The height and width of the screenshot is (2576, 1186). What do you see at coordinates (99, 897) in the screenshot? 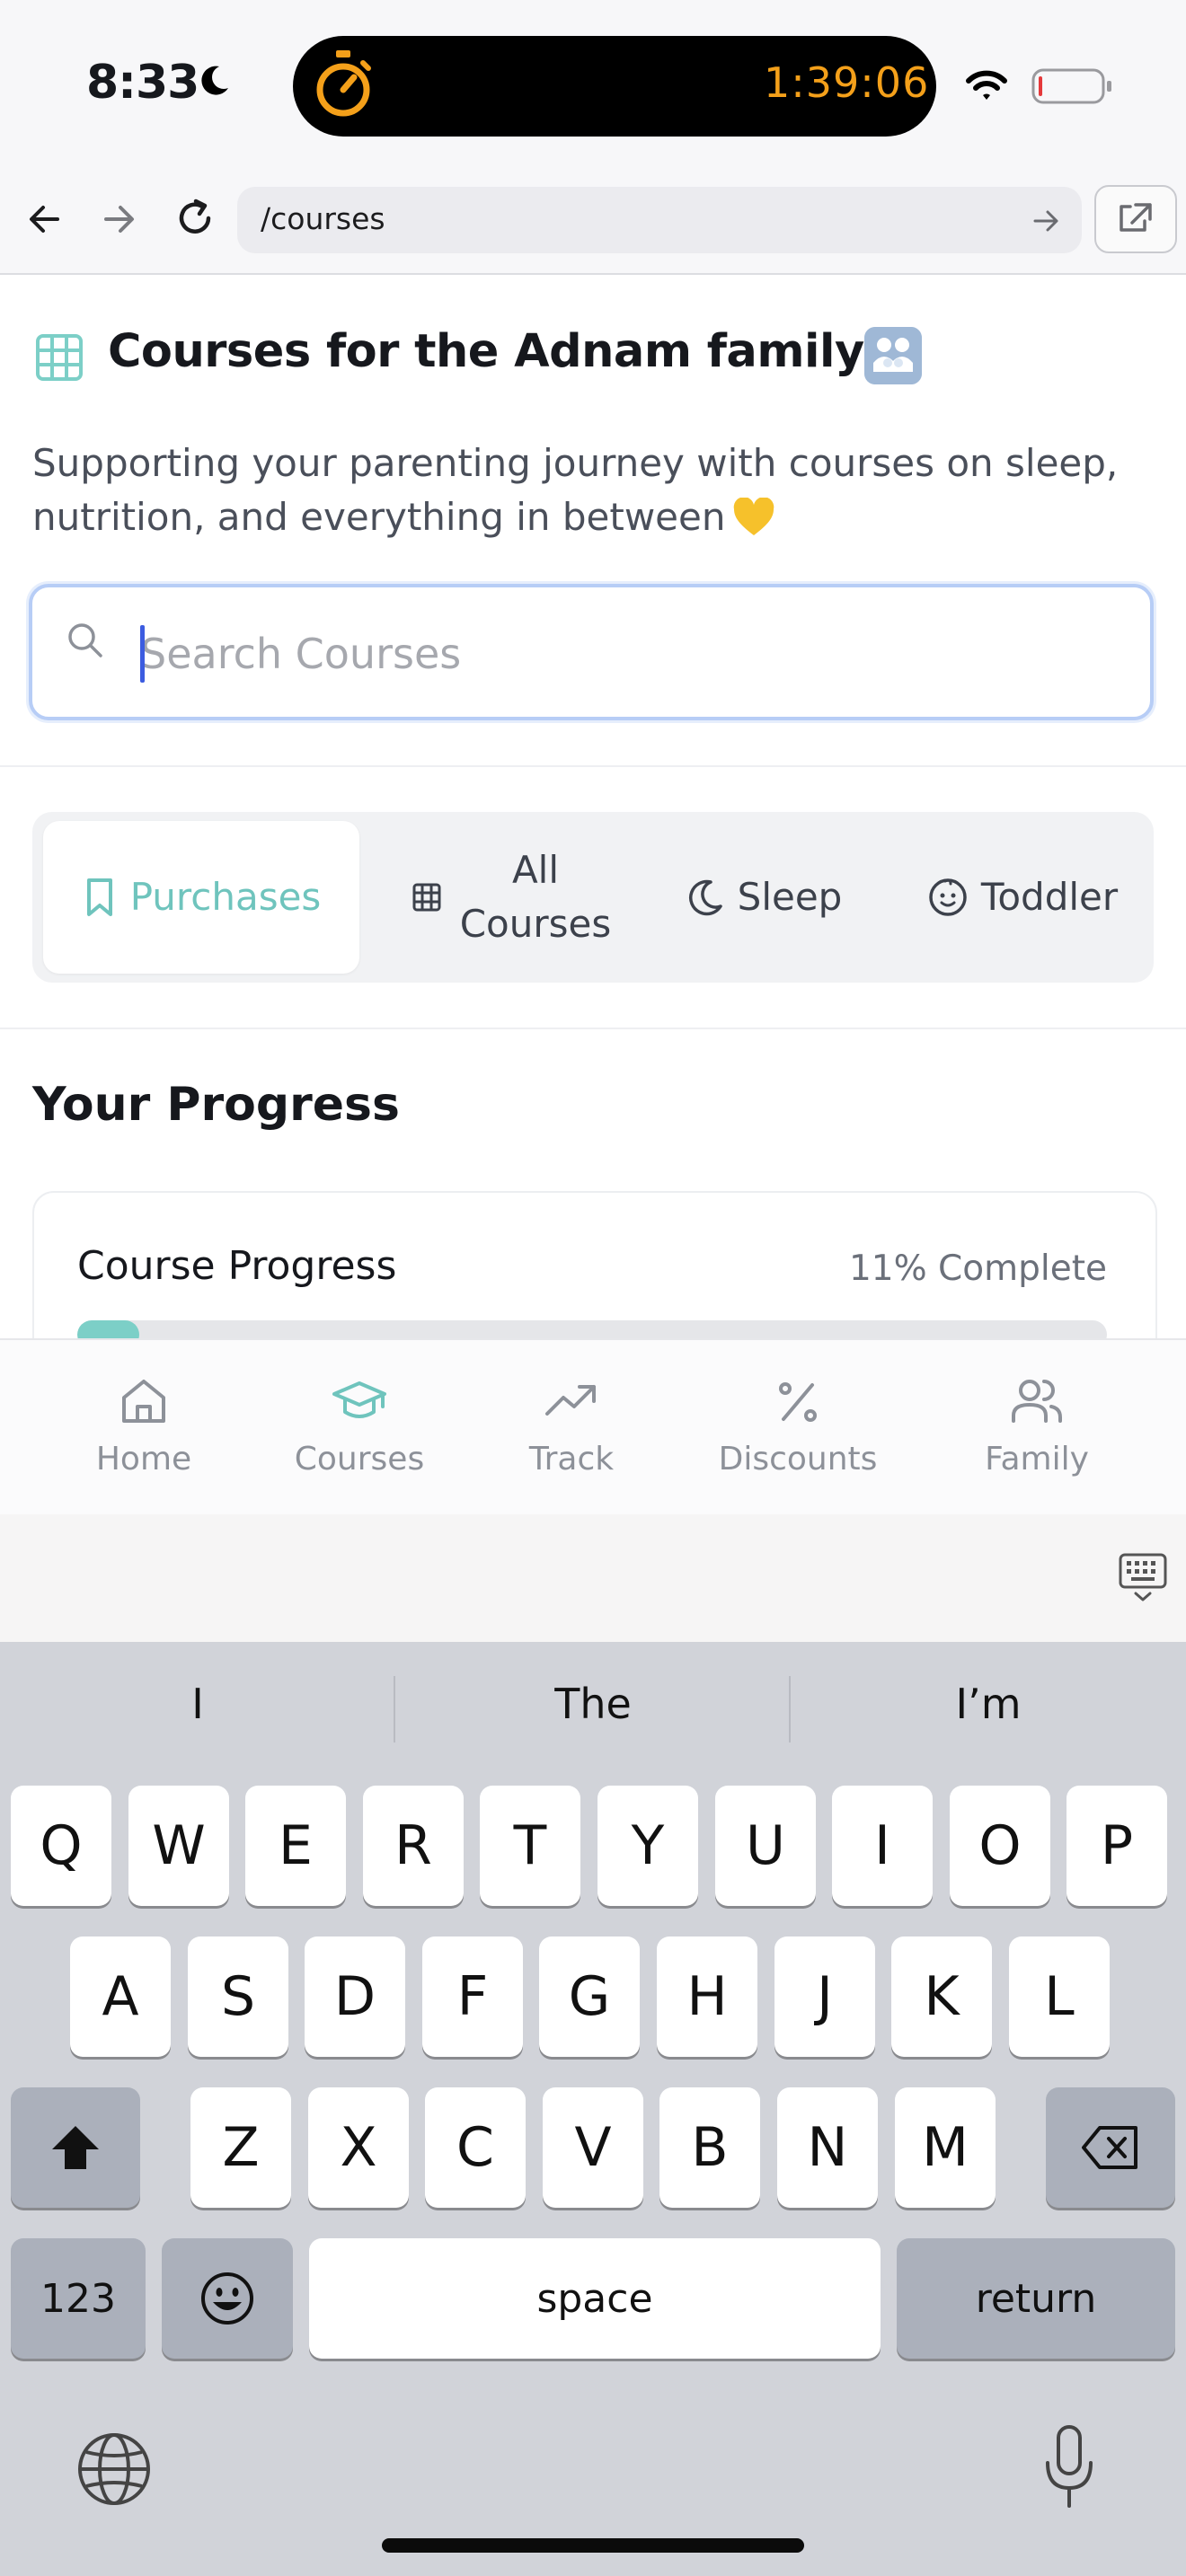
I see `bookmark-icon` at bounding box center [99, 897].